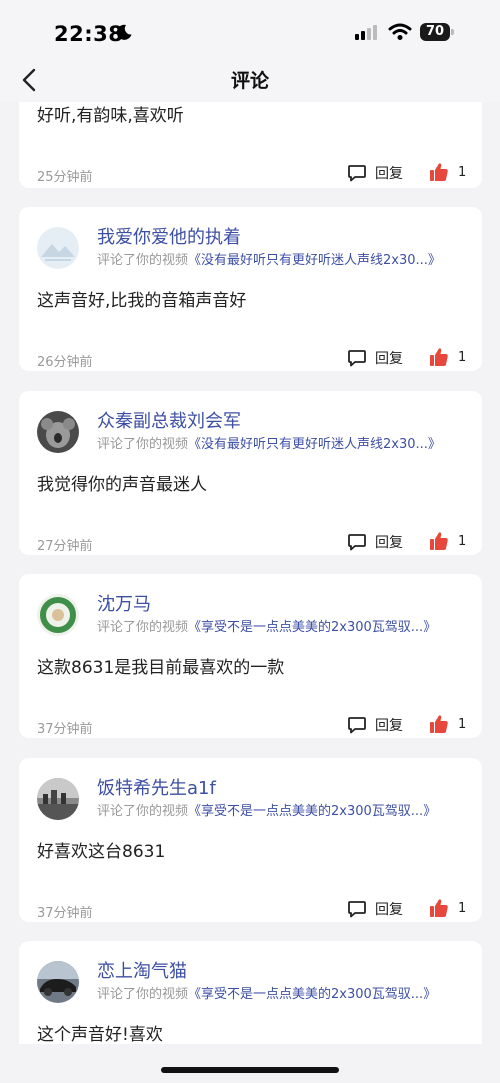 The height and width of the screenshot is (1083, 500). What do you see at coordinates (400, 31) in the screenshot?
I see `wifi-icon` at bounding box center [400, 31].